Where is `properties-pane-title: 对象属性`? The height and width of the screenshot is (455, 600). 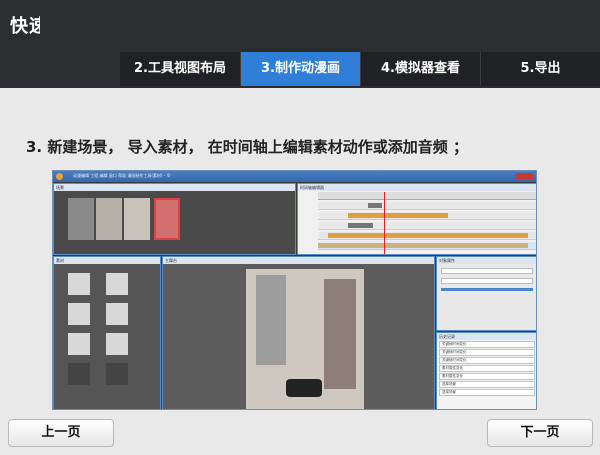
properties-pane-title: 对象属性 is located at coordinates (486, 260).